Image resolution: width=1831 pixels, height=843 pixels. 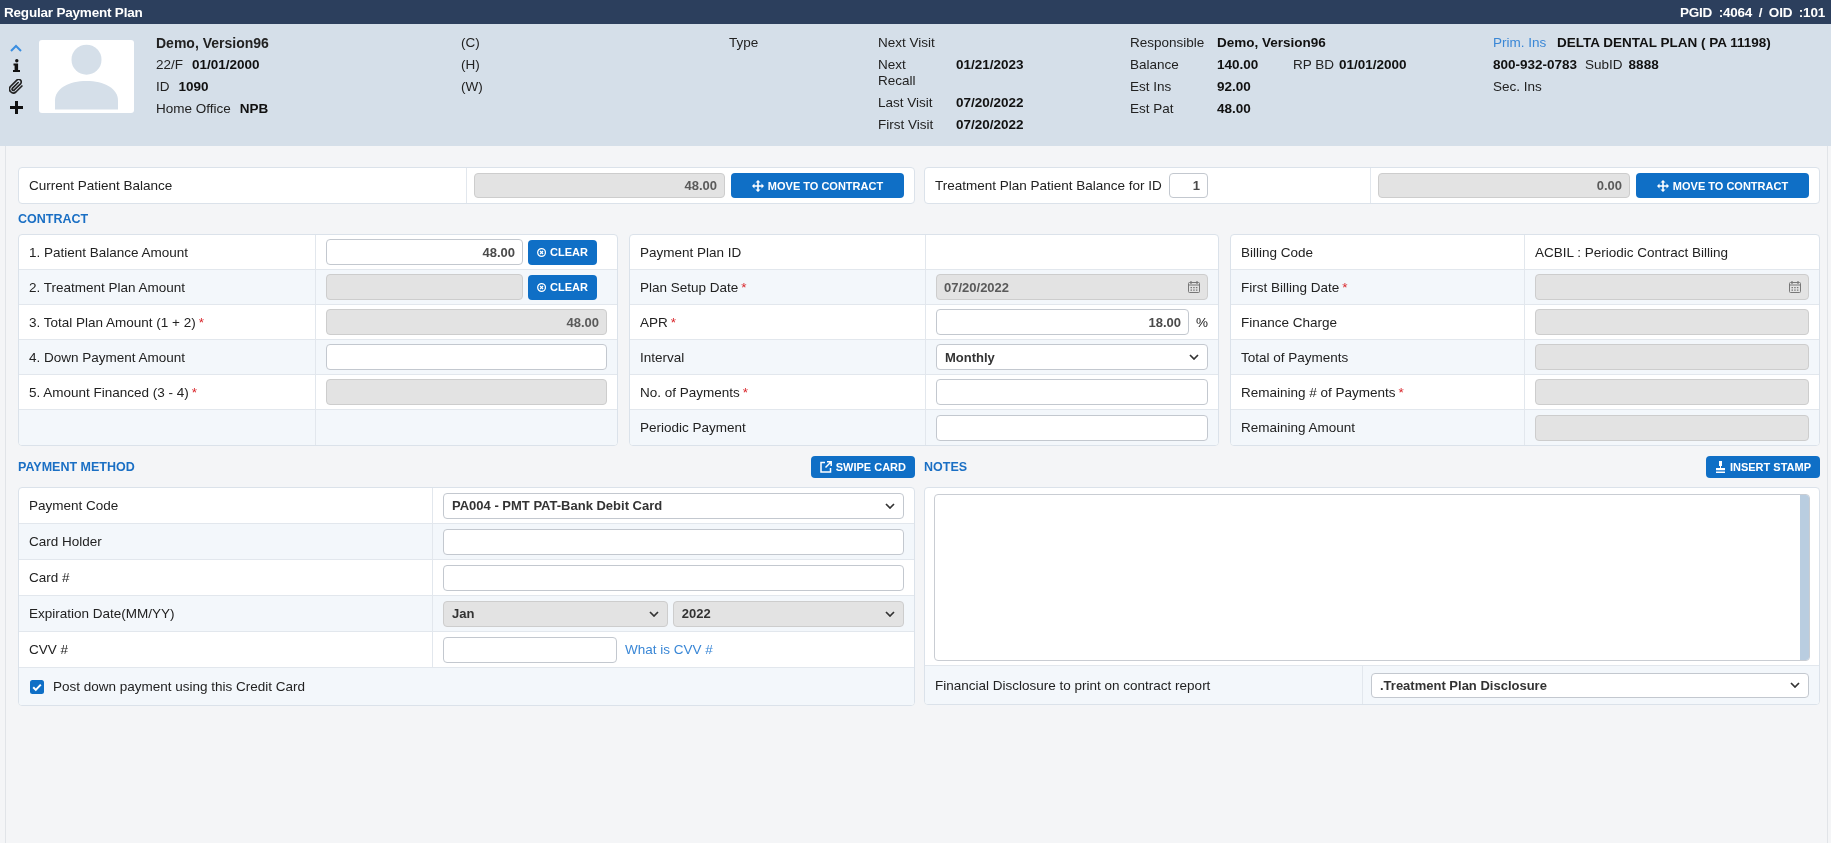 I want to click on section-heading: PAYMENT METHOD, so click(x=76, y=467).